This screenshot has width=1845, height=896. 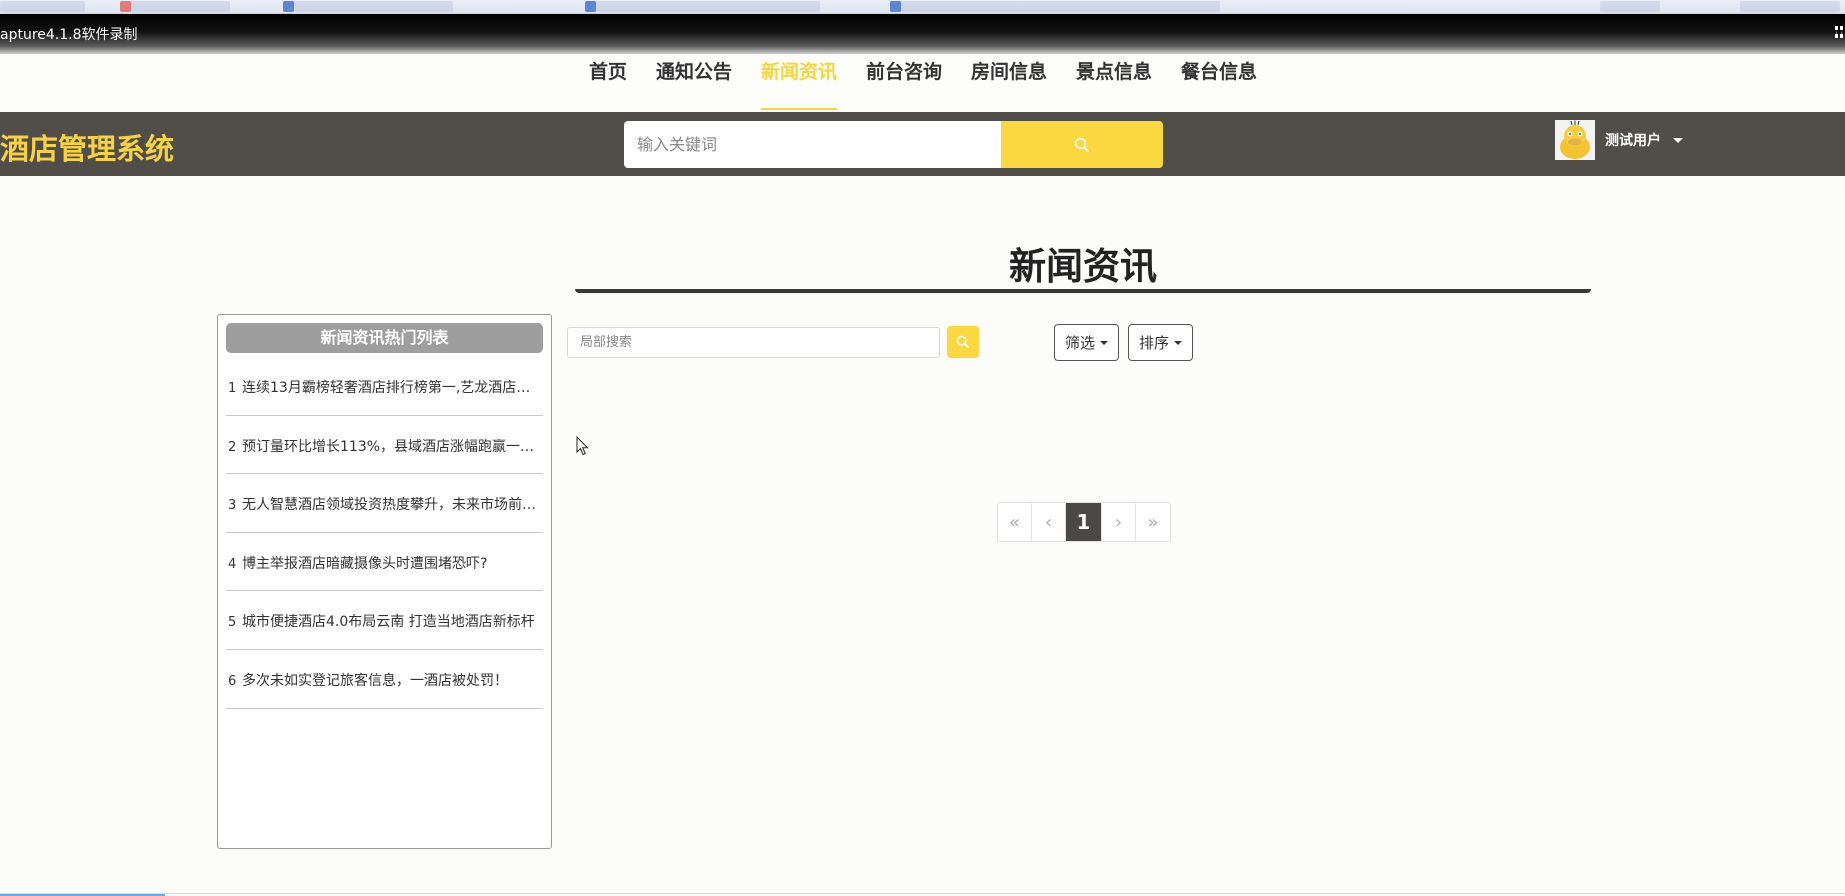 I want to click on sort-dropdown-button: 排序, so click(x=1161, y=342).